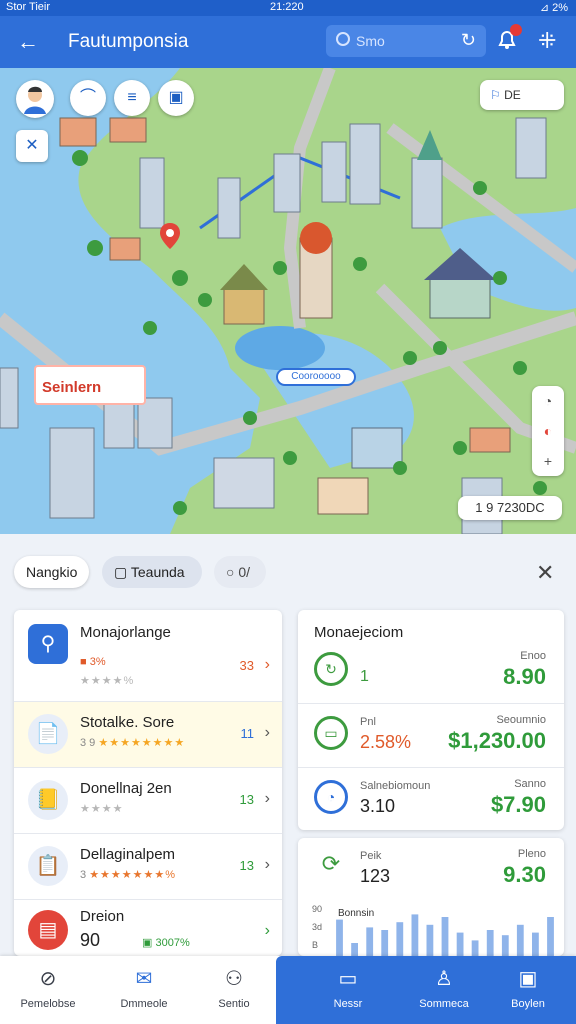 The height and width of the screenshot is (1024, 576). Describe the element at coordinates (524, 874) in the screenshot. I see `stat-right-value: 9.30` at that location.